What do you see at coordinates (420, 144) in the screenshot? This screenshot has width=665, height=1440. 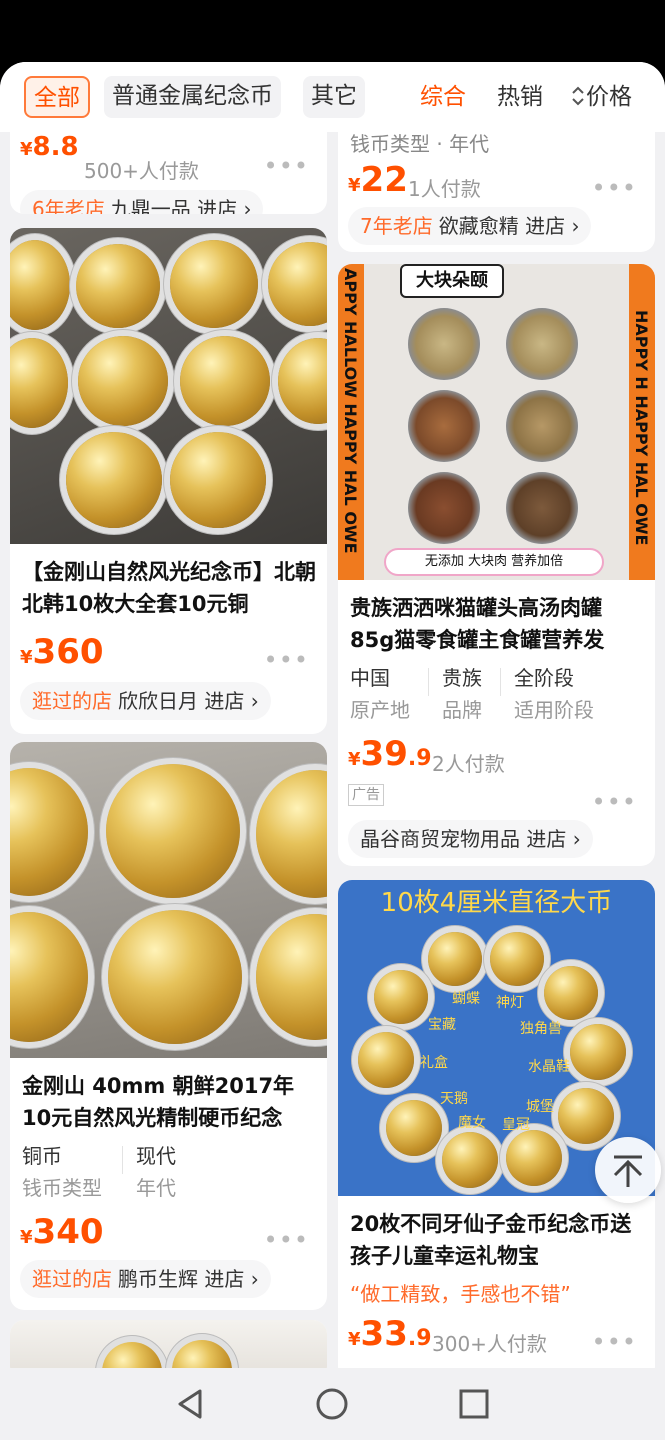 I see `attr-row: 钱币类型 · 年代` at bounding box center [420, 144].